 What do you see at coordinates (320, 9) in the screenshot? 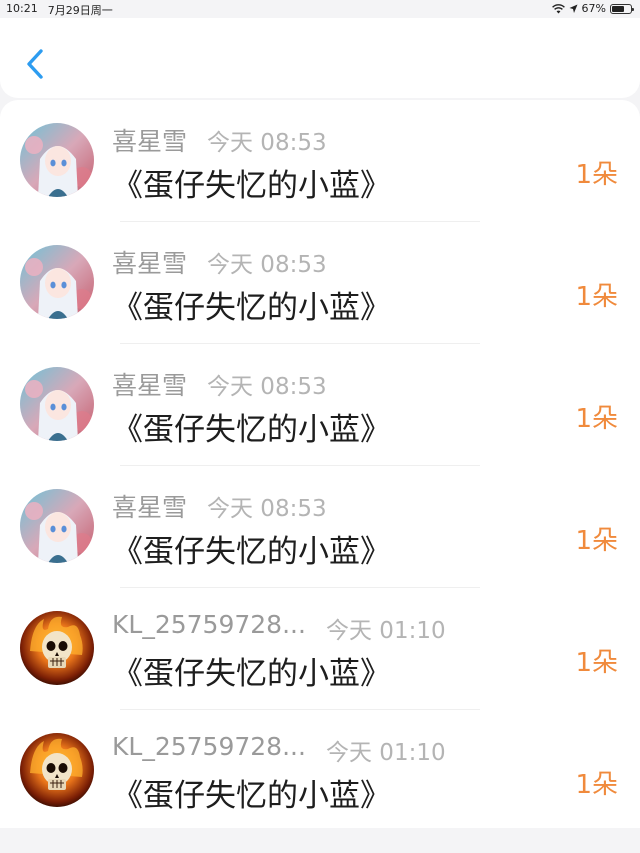
I see `status-bar: 10:21 7月29日周一 67%` at bounding box center [320, 9].